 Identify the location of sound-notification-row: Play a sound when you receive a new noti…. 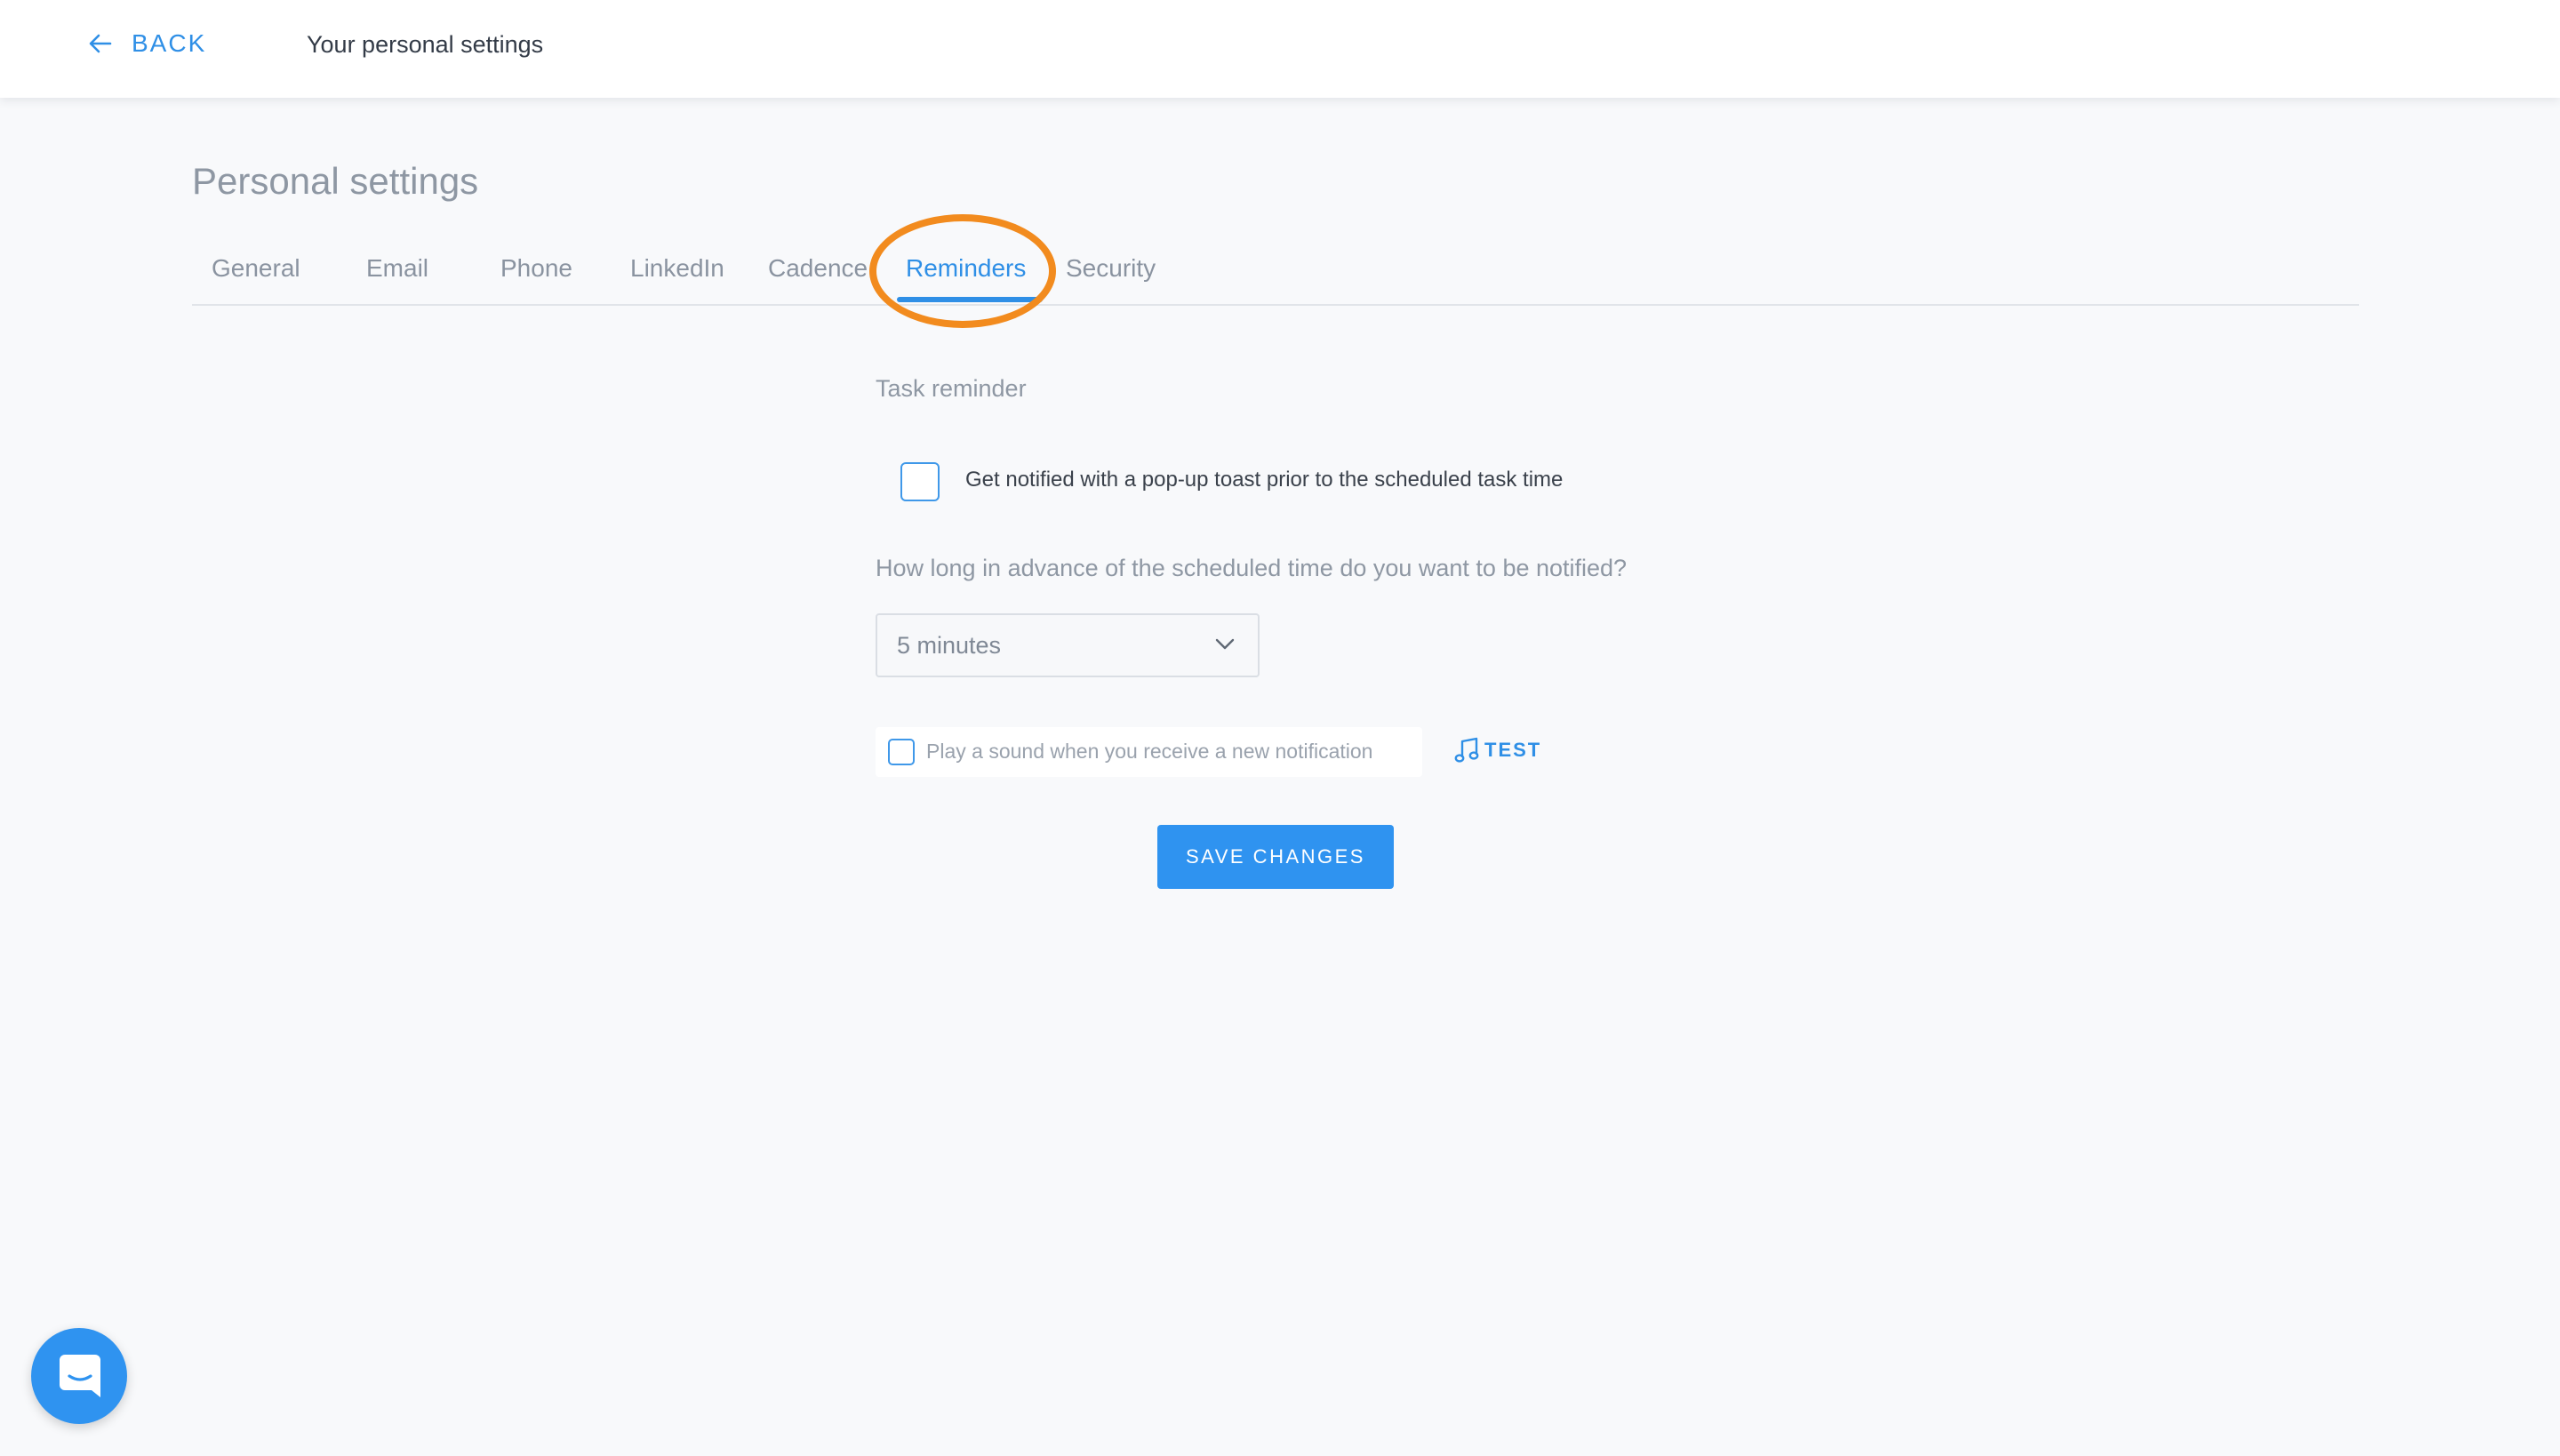
(1149, 752).